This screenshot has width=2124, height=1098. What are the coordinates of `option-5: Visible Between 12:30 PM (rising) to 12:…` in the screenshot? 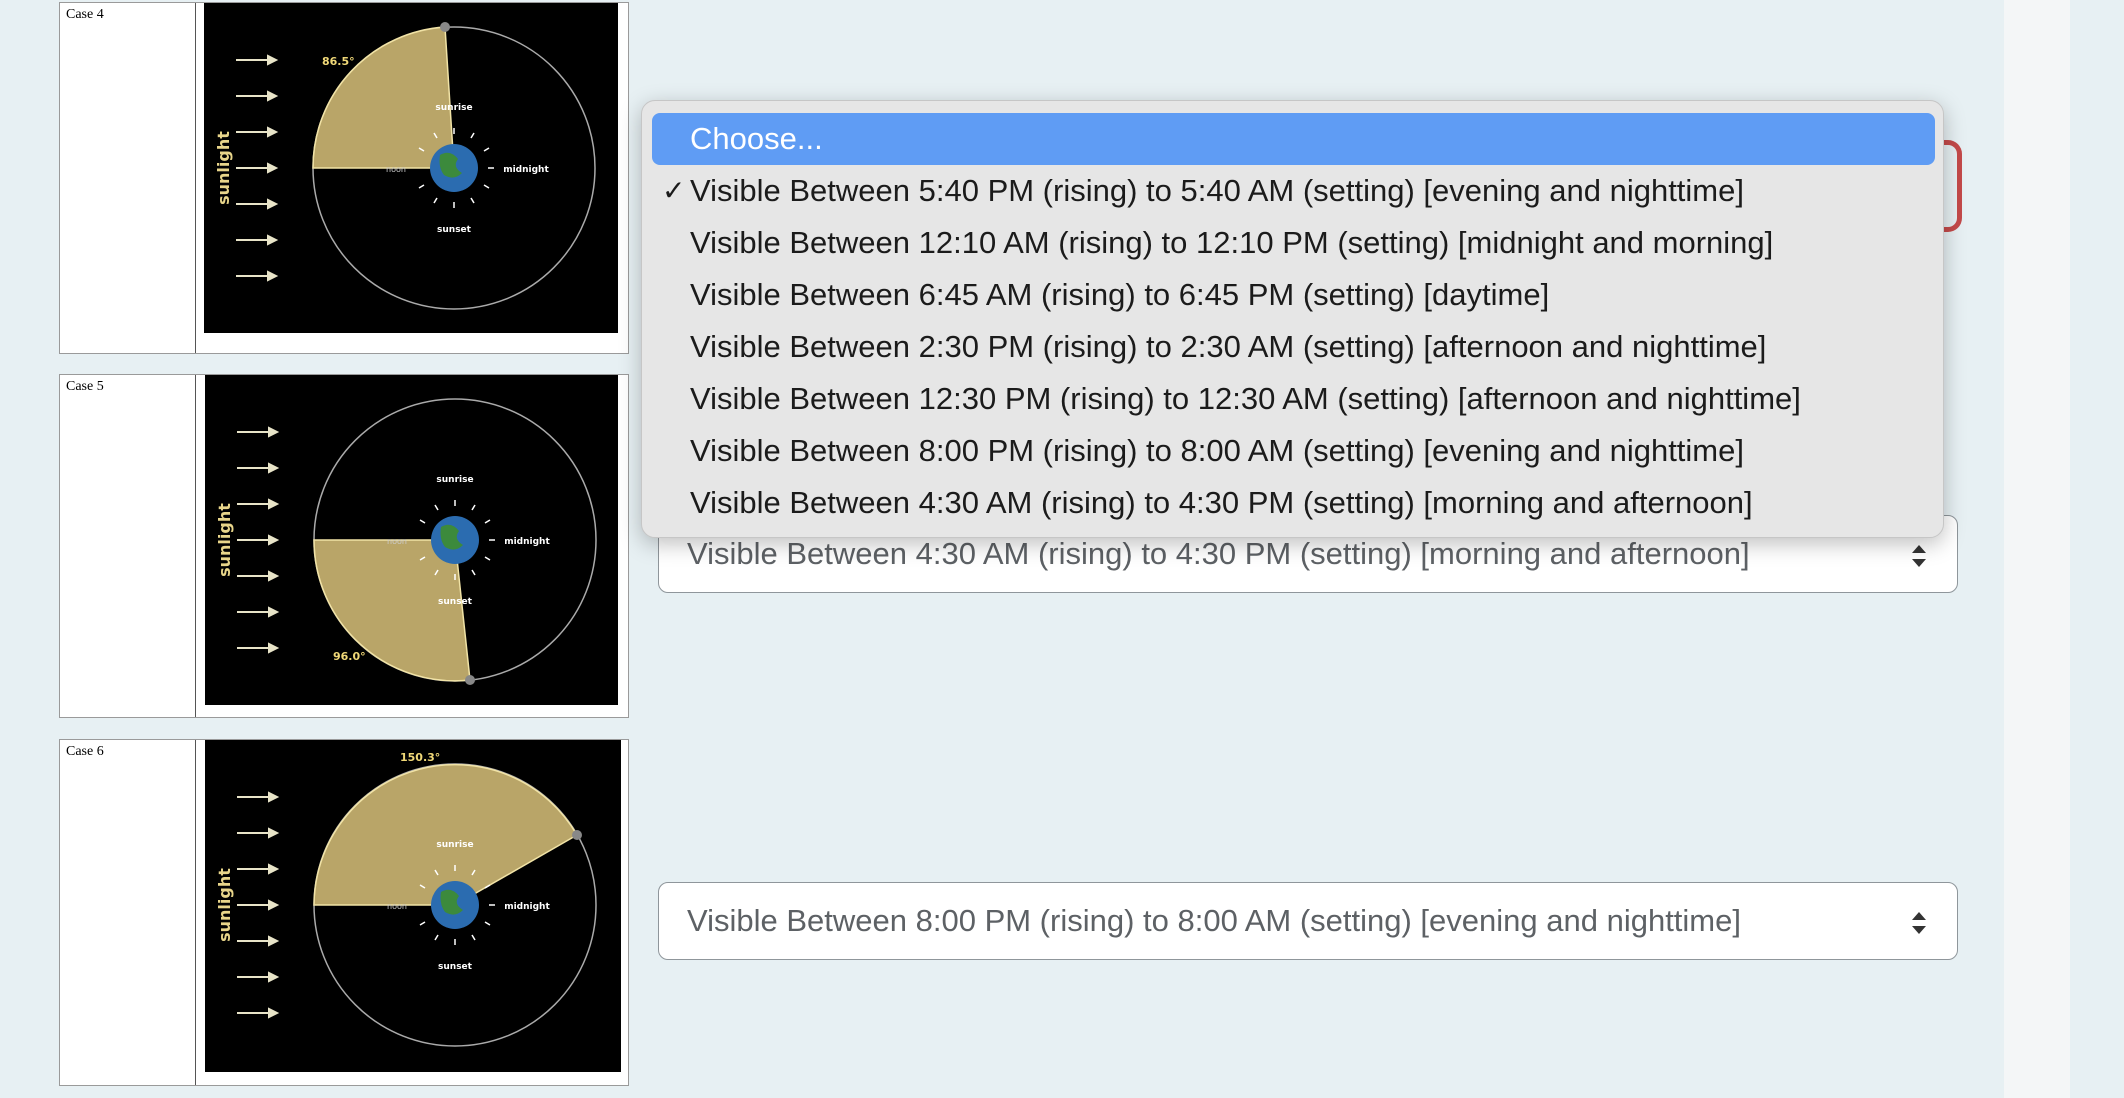 It's located at (1293, 399).